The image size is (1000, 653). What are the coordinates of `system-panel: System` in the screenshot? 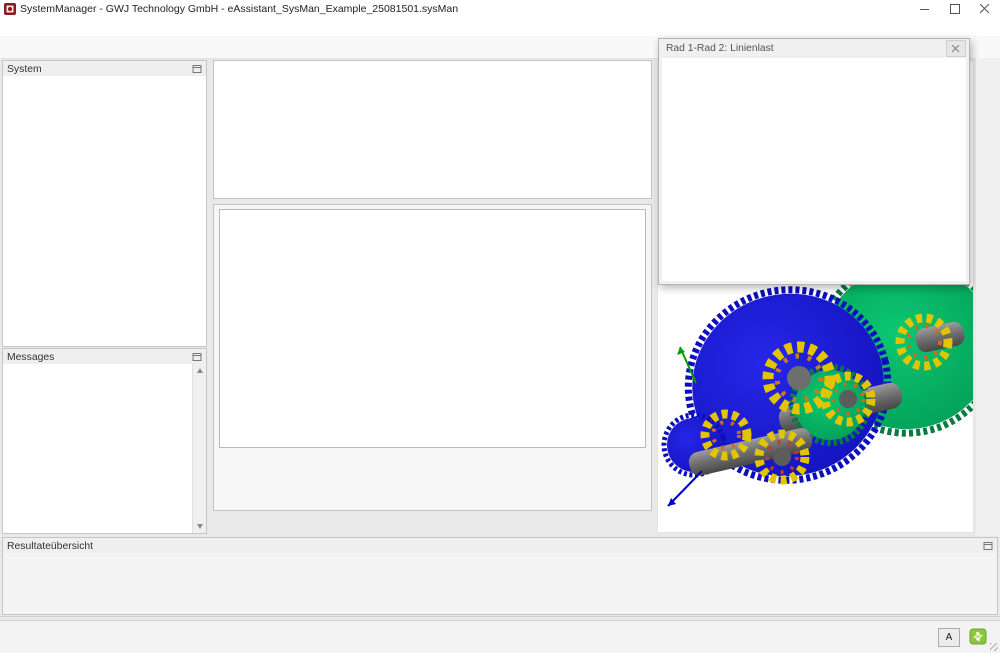 It's located at (104, 203).